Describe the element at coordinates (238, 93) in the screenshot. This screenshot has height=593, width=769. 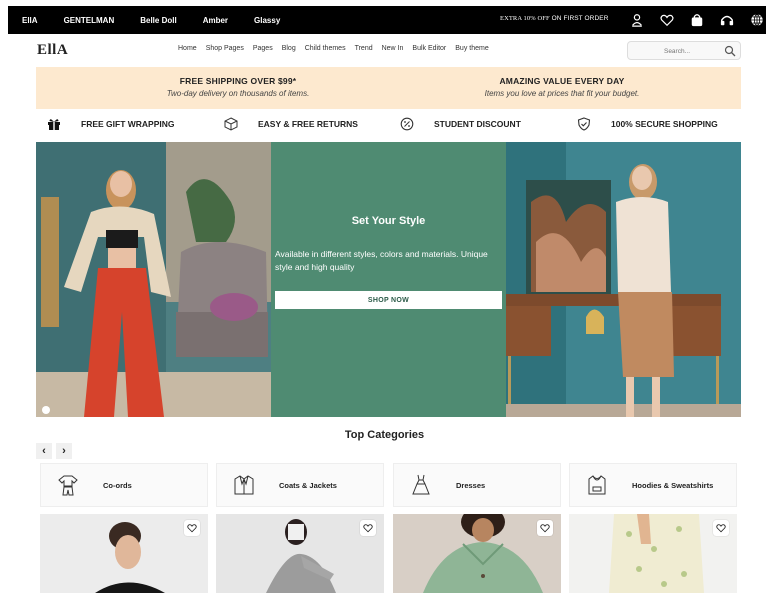
I see `shipping-promo-subtitle: Two-day delivery on thousands of items.` at that location.